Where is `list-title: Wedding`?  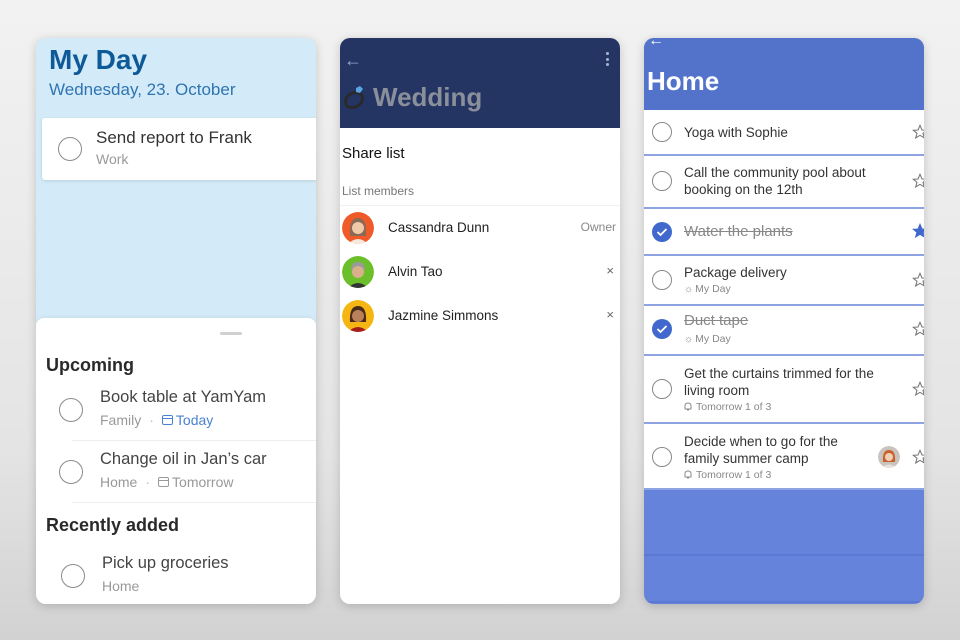 list-title: Wedding is located at coordinates (428, 97).